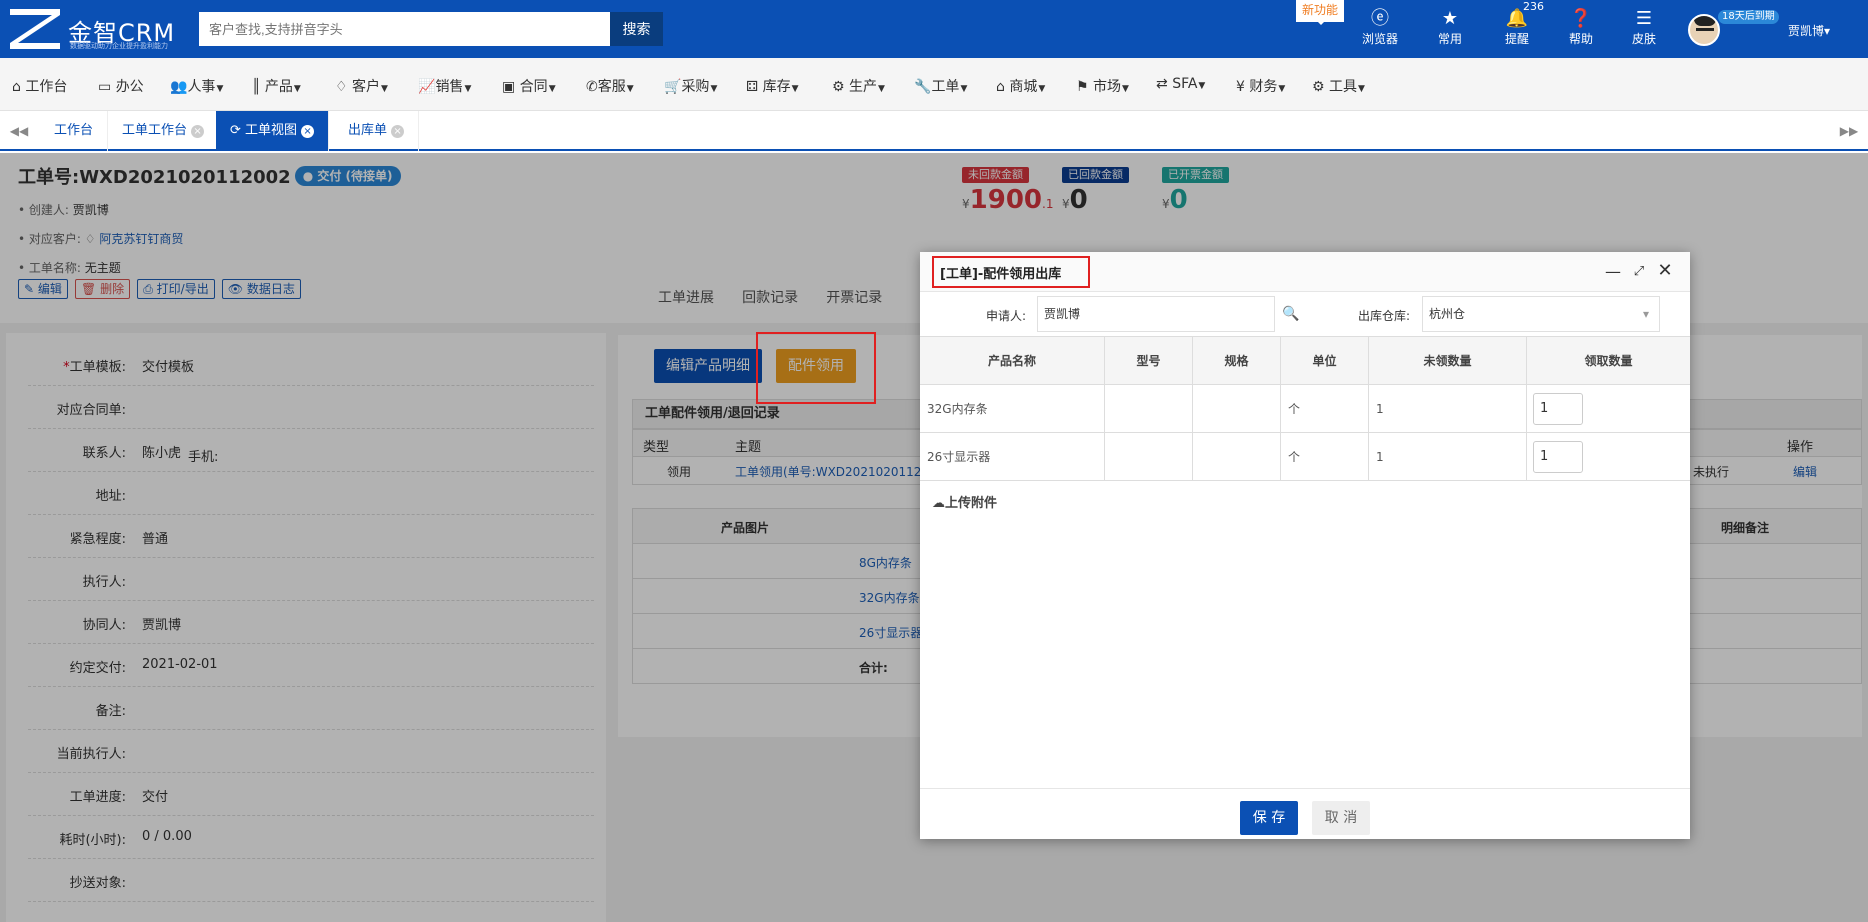 Image resolution: width=1868 pixels, height=922 pixels. What do you see at coordinates (1341, 818) in the screenshot?
I see `cancel-button: 取 消` at bounding box center [1341, 818].